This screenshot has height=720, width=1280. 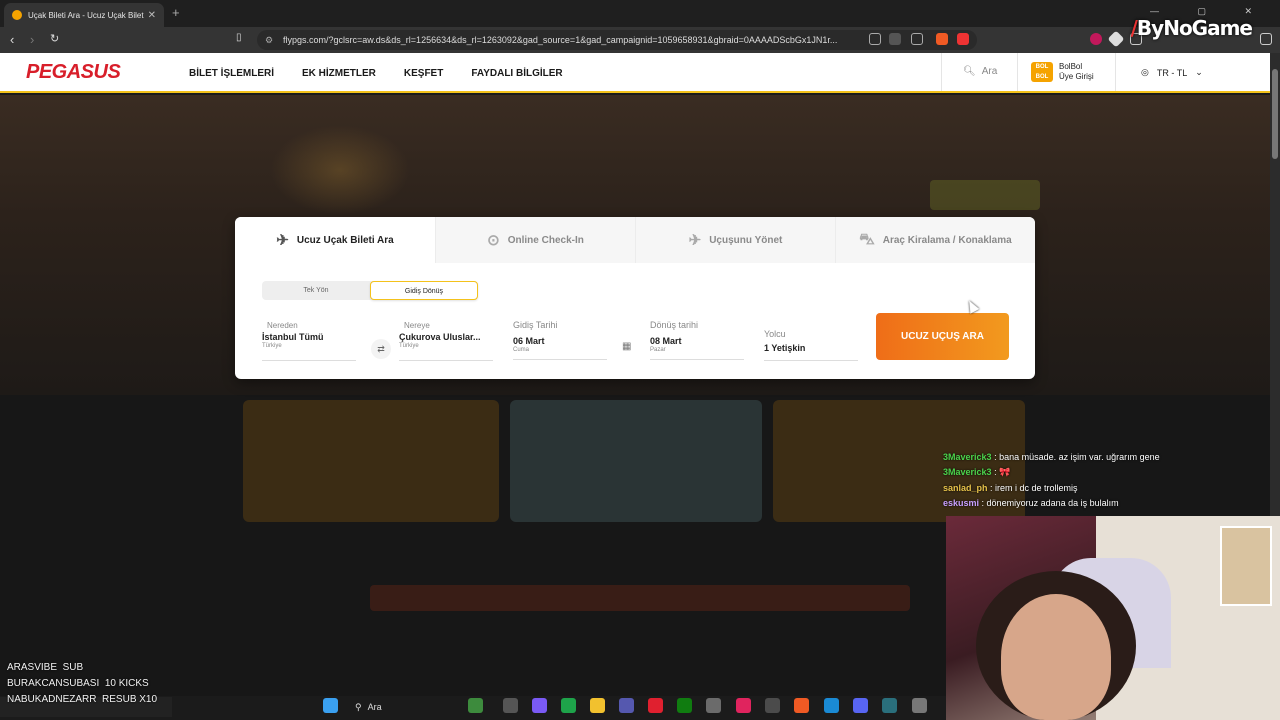 I want to click on brave-shield-icon, so click(x=942, y=39).